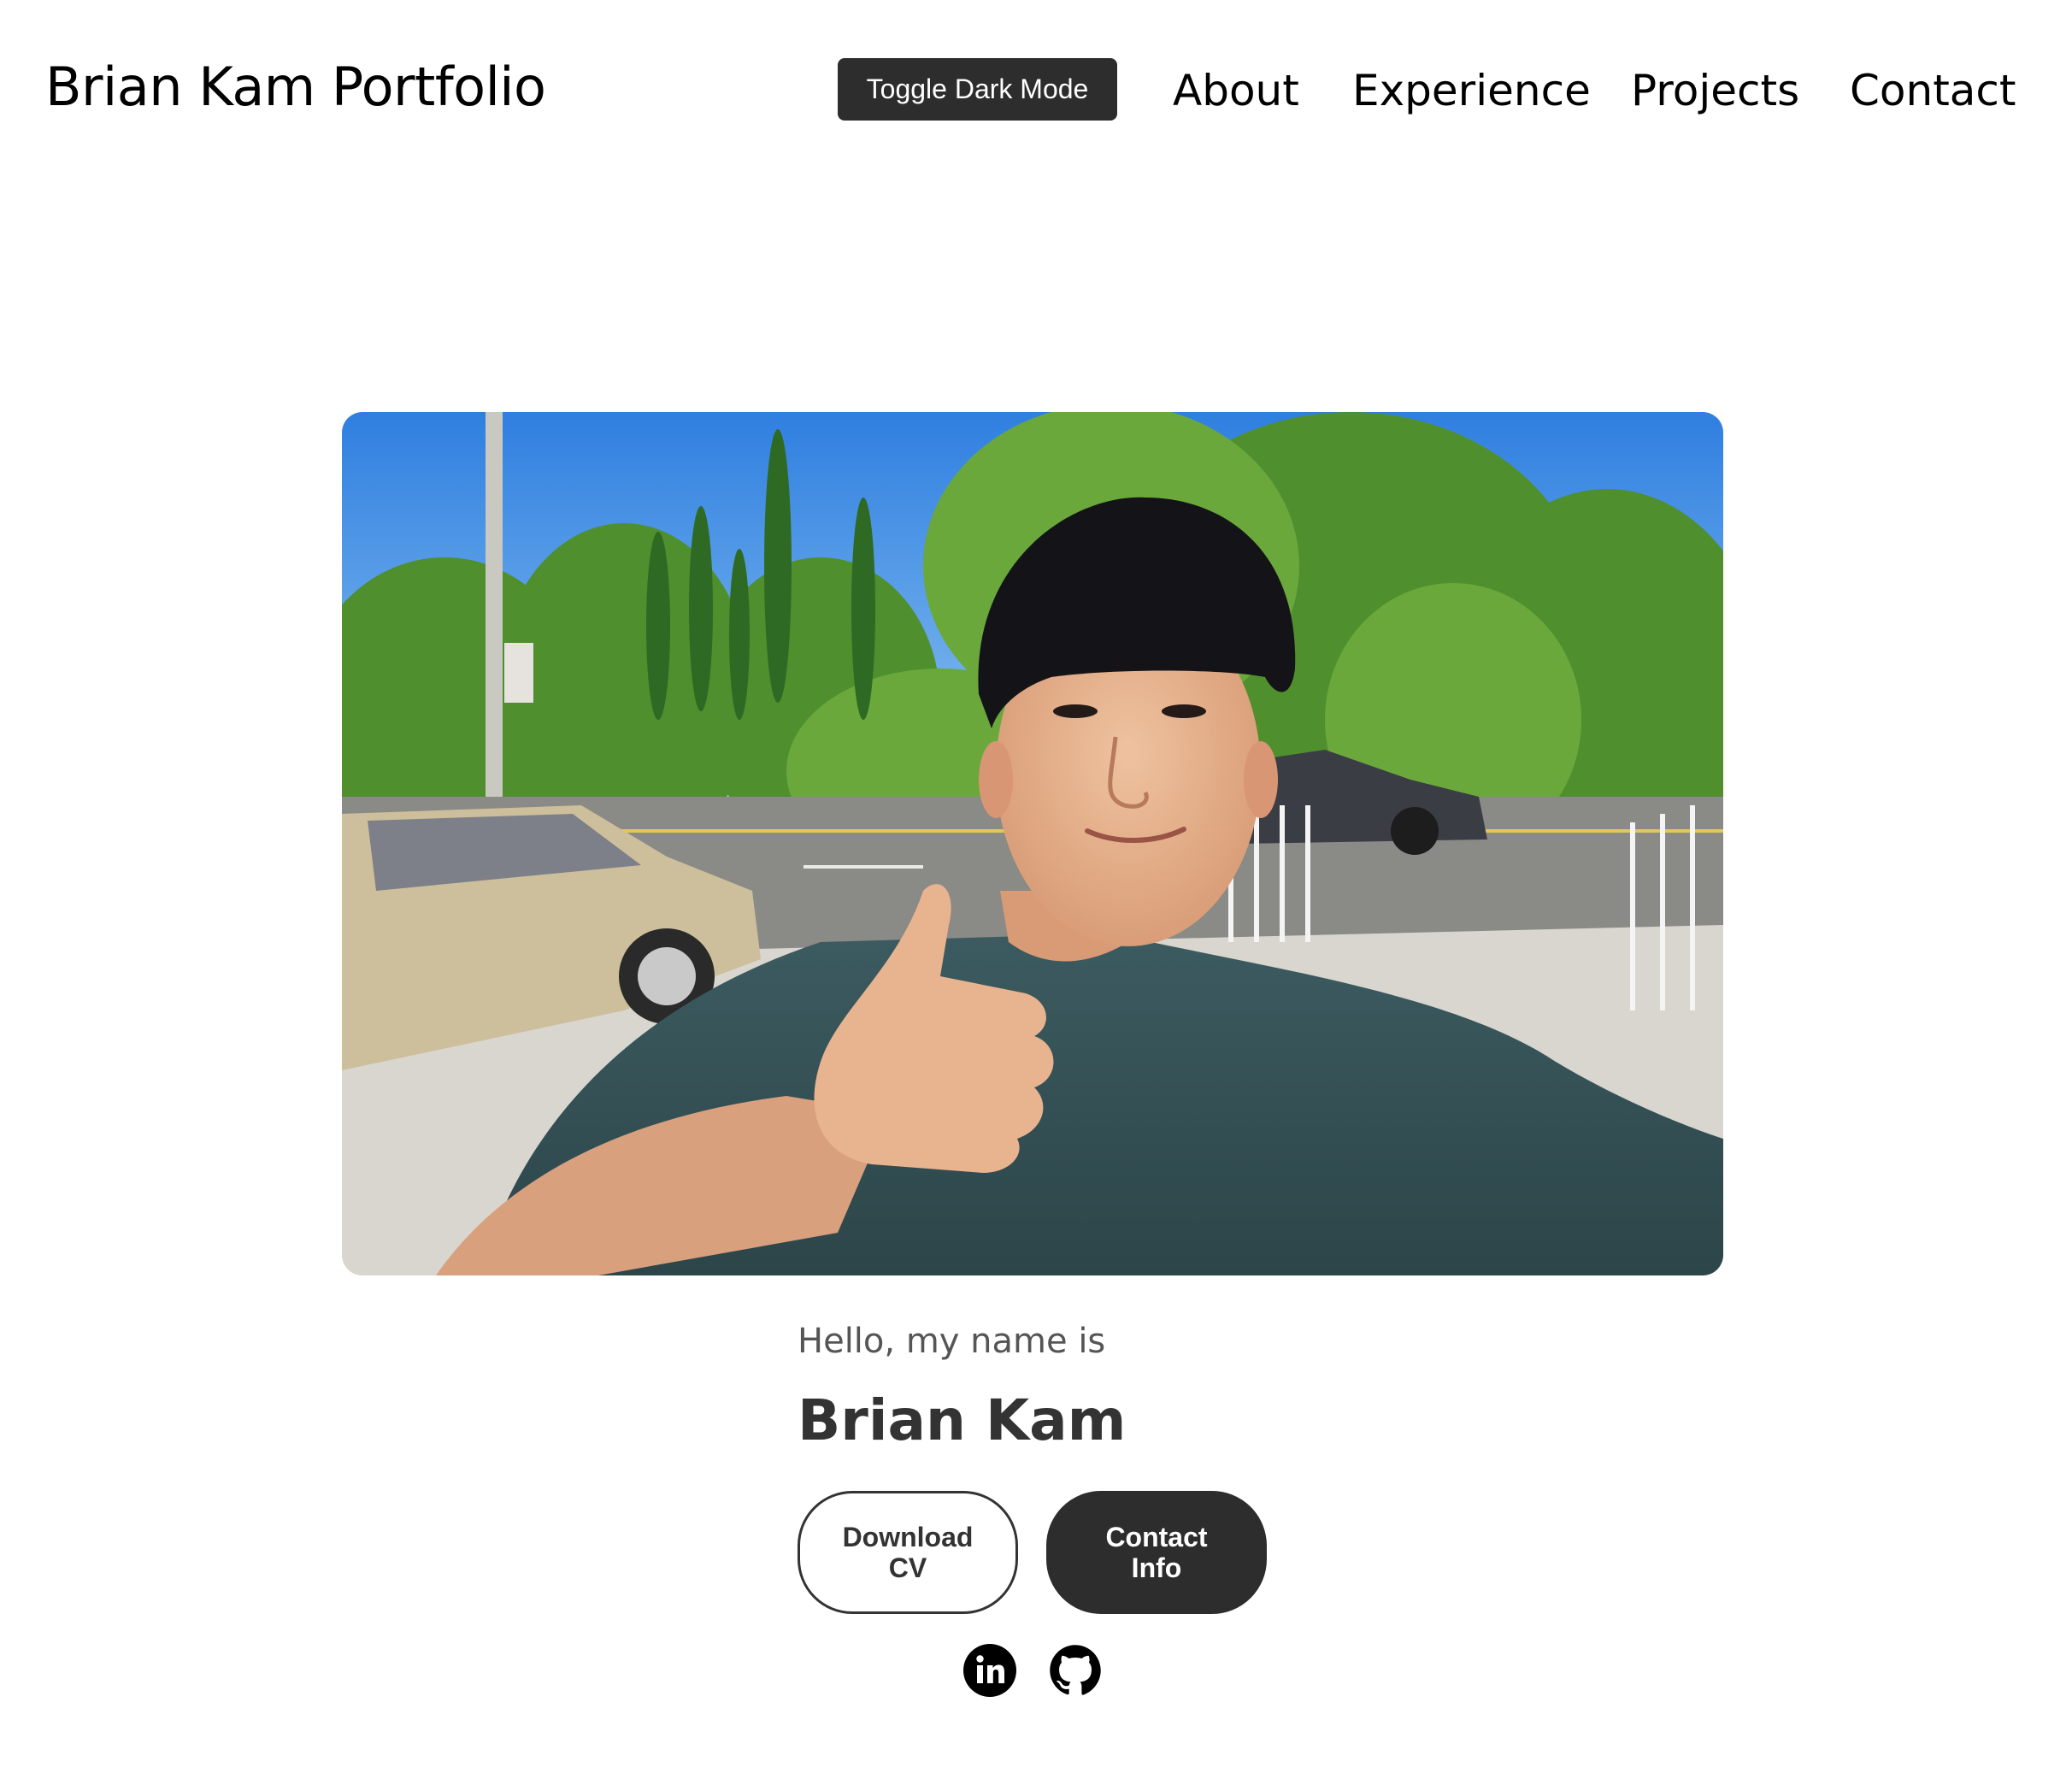 Image resolution: width=2072 pixels, height=1773 pixels. What do you see at coordinates (952, 1341) in the screenshot?
I see `greeting-text: Hello, my name is` at bounding box center [952, 1341].